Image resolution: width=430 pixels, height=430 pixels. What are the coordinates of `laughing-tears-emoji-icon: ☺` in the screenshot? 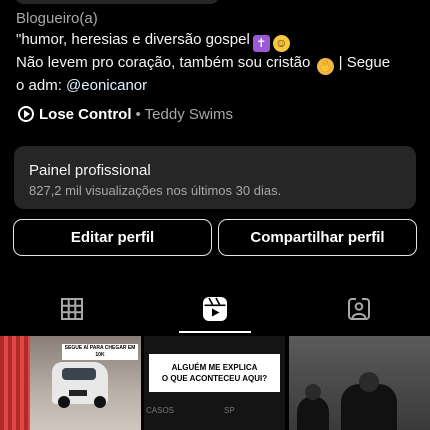 It's located at (281, 43).